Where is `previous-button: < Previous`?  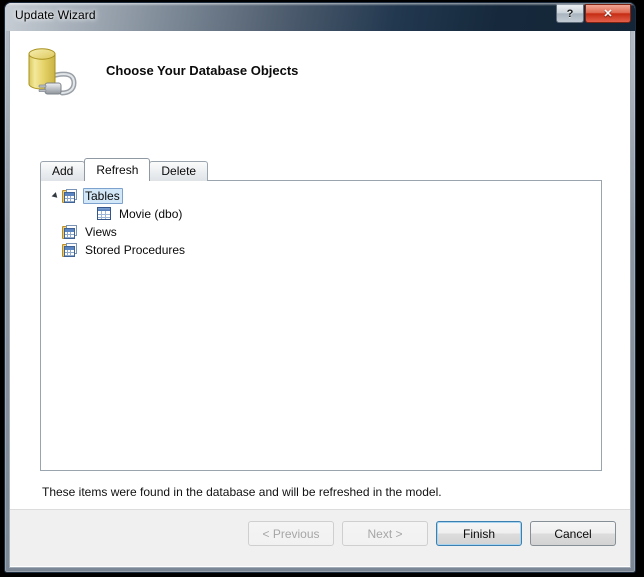 previous-button: < Previous is located at coordinates (291, 533).